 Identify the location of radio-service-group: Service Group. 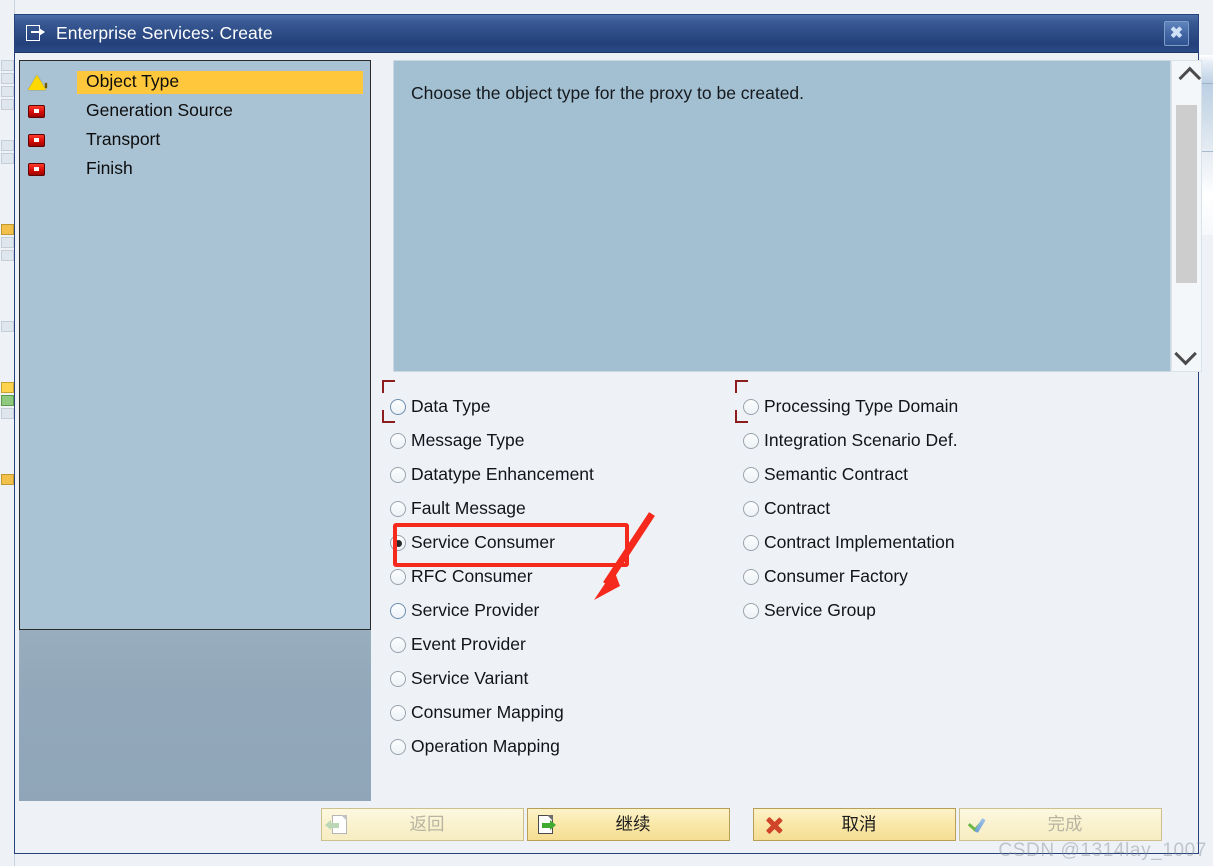
(850, 611).